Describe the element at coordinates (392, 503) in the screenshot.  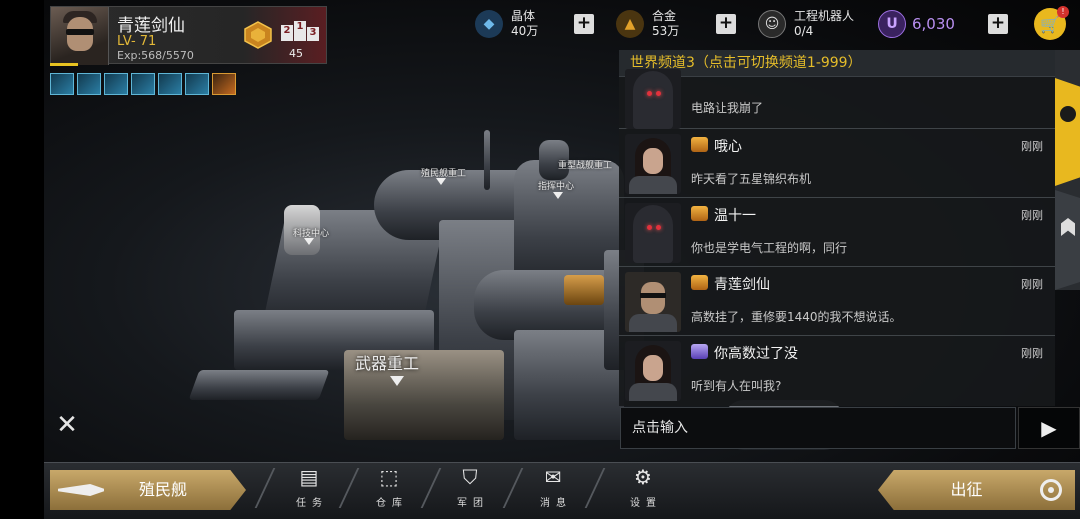
I see `nav-warehouse-label: 仓库` at that location.